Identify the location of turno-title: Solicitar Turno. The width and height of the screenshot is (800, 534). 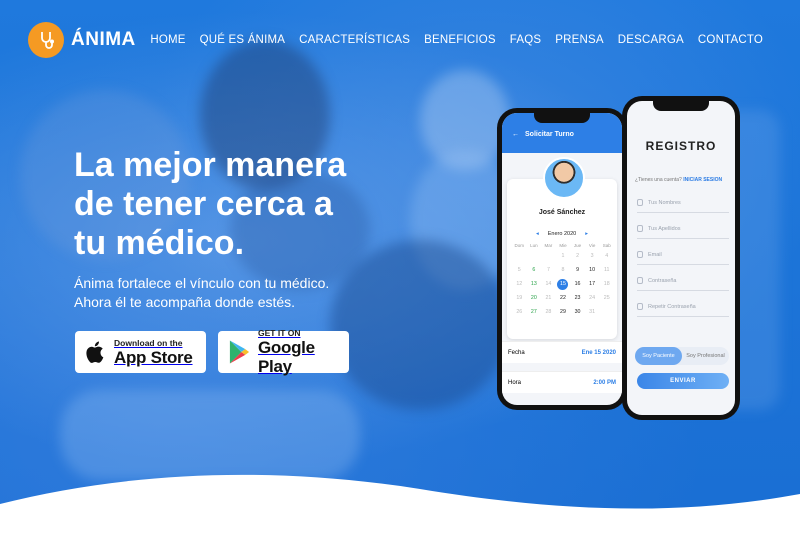
(549, 134).